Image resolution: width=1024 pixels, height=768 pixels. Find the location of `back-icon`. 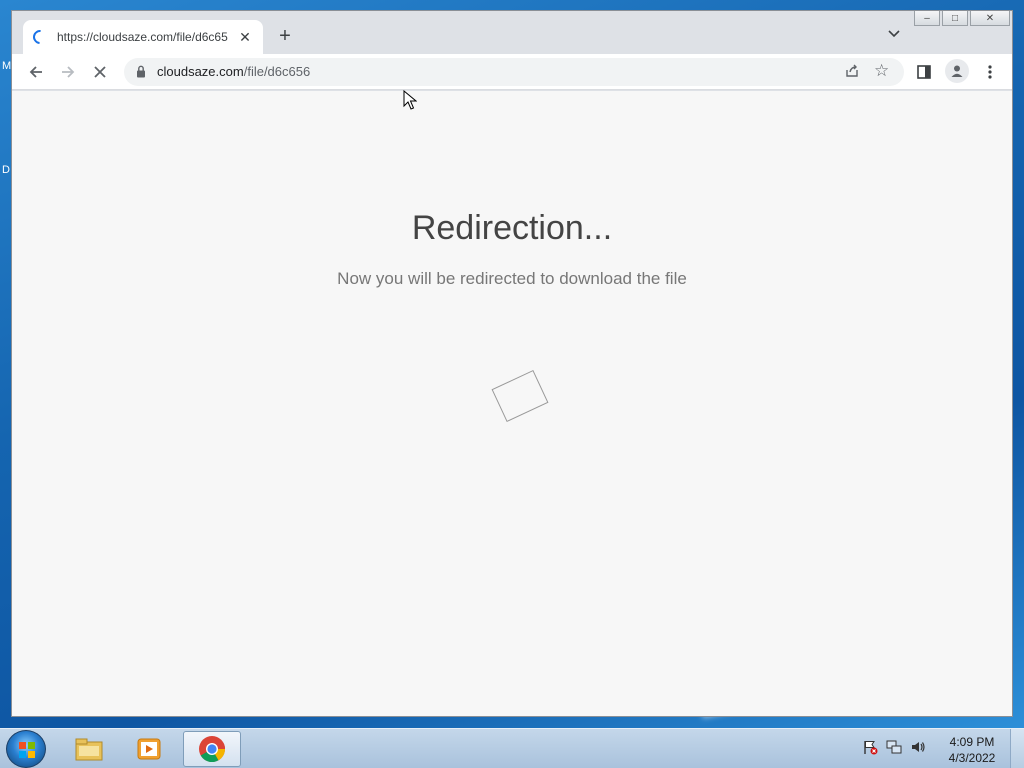

back-icon is located at coordinates (36, 72).